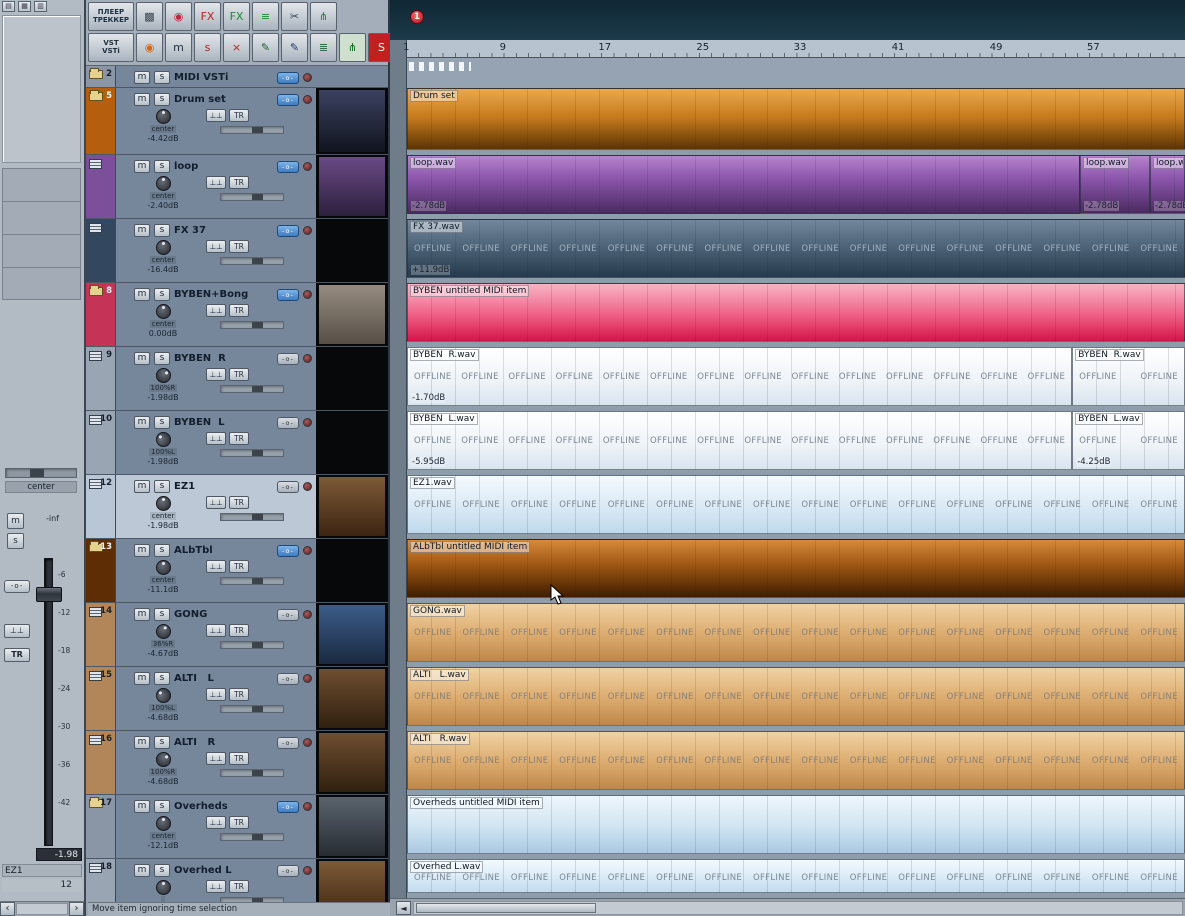 This screenshot has width=1185, height=916. What do you see at coordinates (796, 824) in the screenshot?
I see `timeline-event: Overheds untitled MIDI item` at bounding box center [796, 824].